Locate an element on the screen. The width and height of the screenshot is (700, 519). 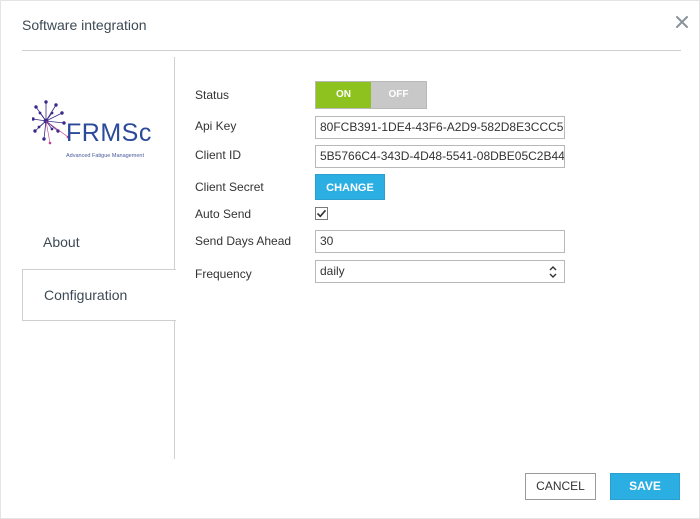
sidebar-item-about: About is located at coordinates (98, 242).